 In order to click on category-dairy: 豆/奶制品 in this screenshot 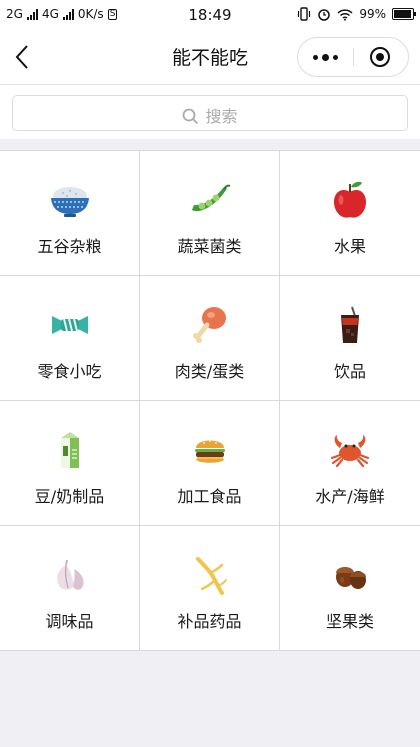, I will do `click(70, 463)`.